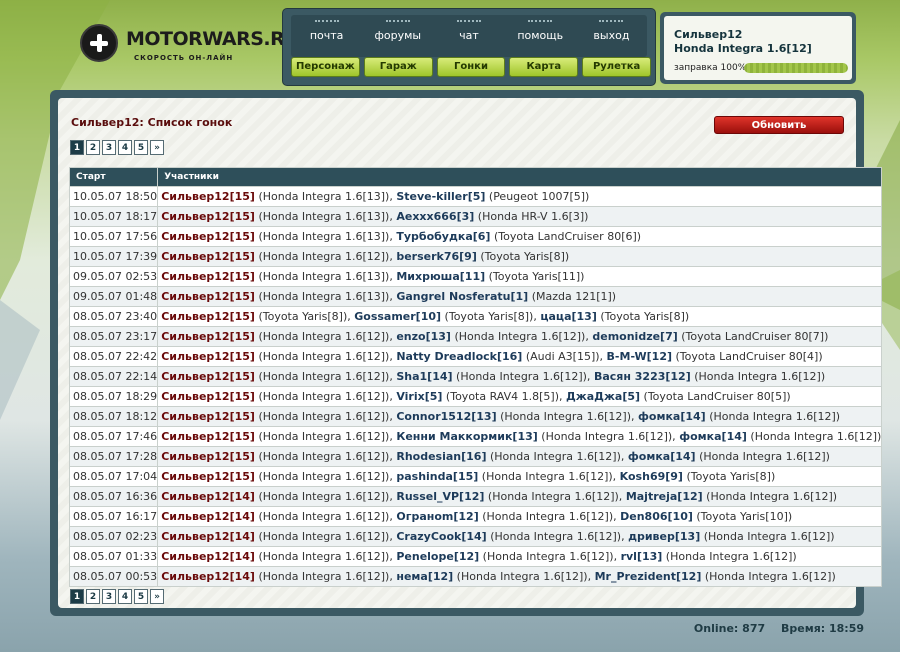 The width and height of the screenshot is (900, 652). I want to click on race-start-time: 10.05.07 17:56, so click(113, 236).